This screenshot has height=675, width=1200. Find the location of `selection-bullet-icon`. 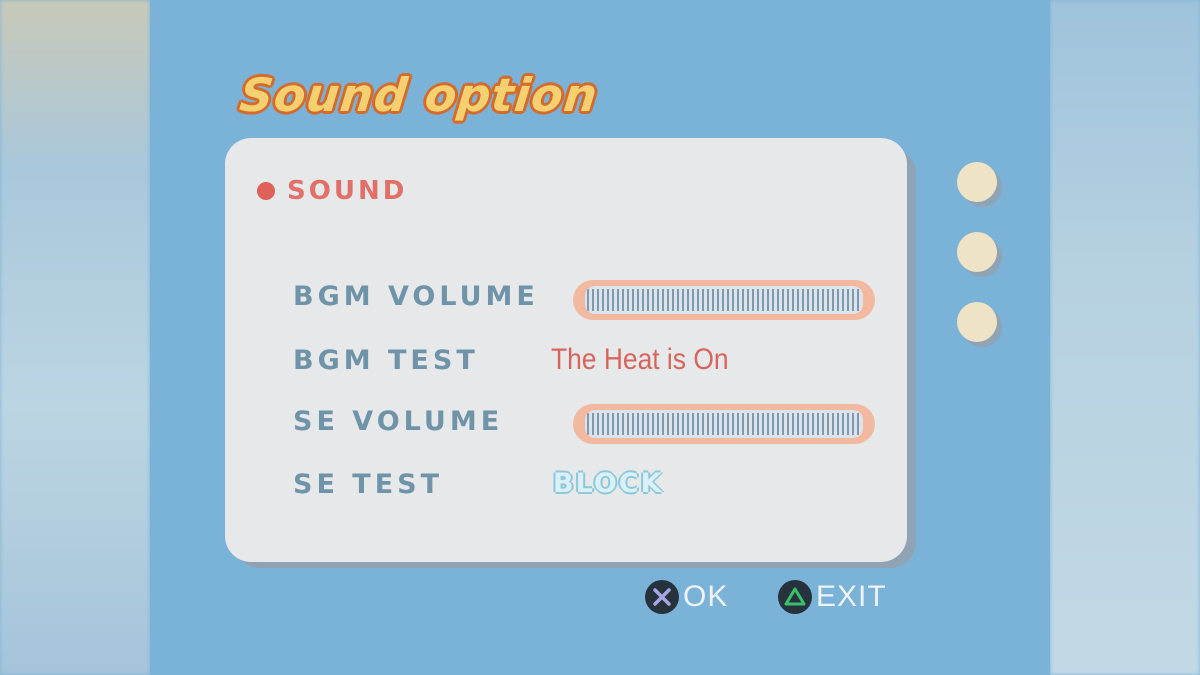

selection-bullet-icon is located at coordinates (266, 191).